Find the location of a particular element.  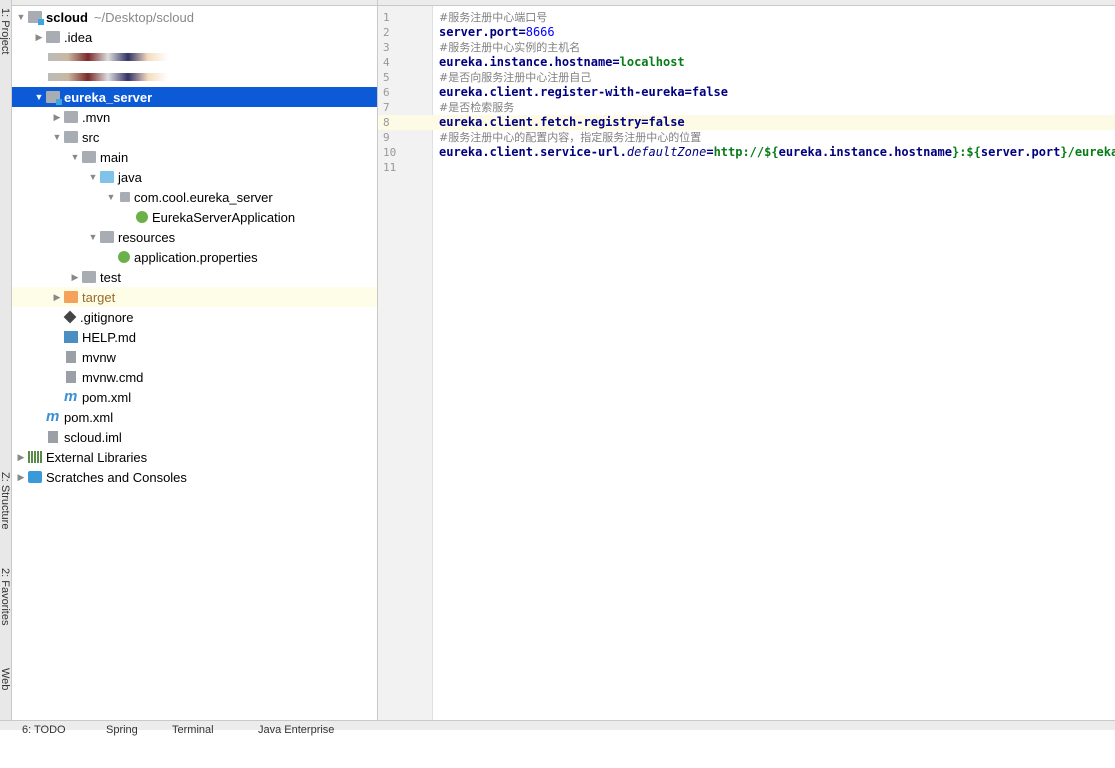

tree-item-label: target is located at coordinates (99, 297).